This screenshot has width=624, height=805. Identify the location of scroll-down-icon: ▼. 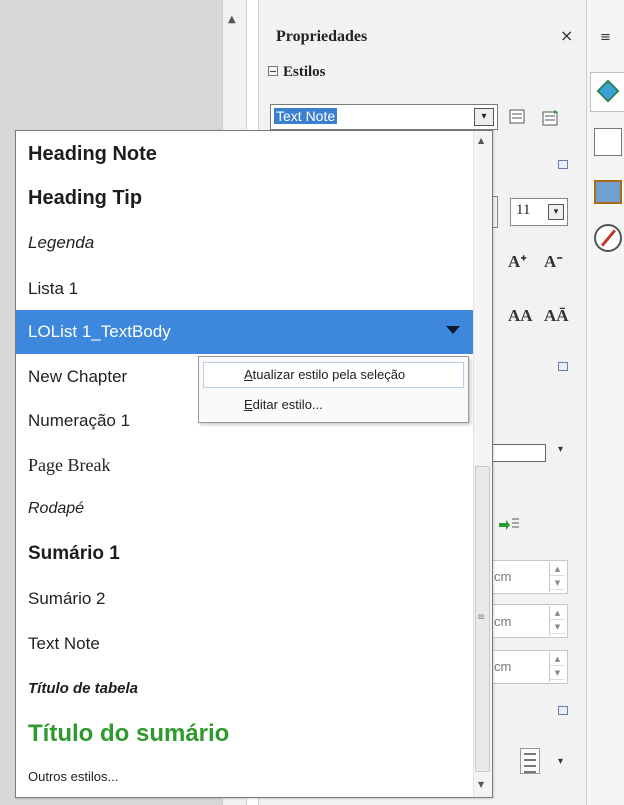
(481, 784).